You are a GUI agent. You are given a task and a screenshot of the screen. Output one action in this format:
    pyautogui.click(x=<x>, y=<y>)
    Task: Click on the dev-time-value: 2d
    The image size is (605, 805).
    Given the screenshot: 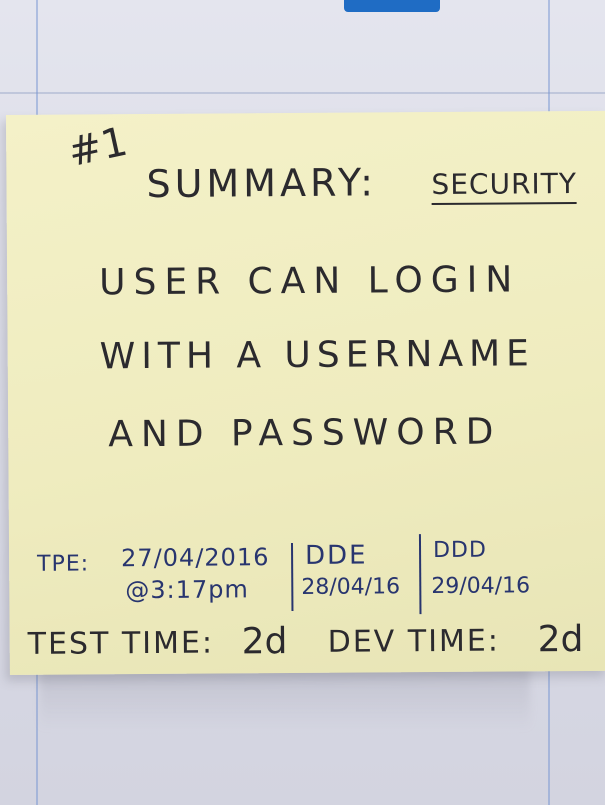 What is the action you would take?
    pyautogui.click(x=560, y=639)
    